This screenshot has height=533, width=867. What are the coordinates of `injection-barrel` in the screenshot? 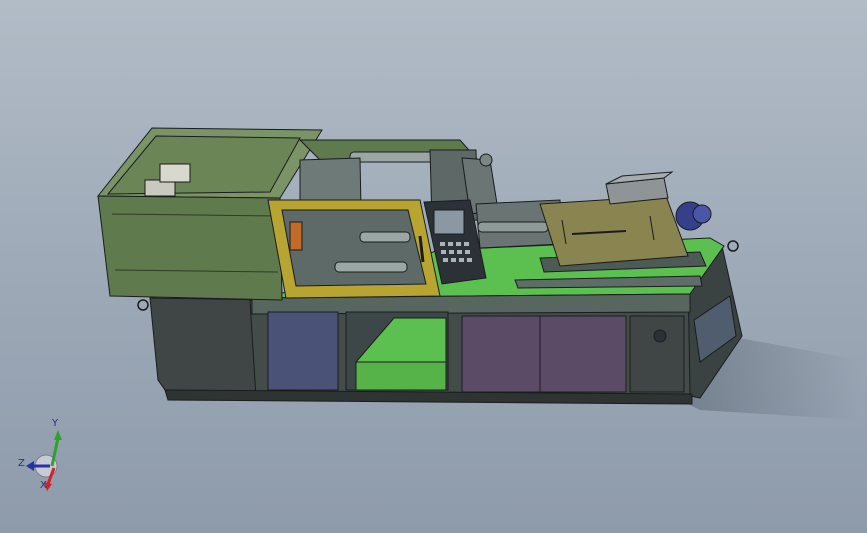 It's located at (513, 227).